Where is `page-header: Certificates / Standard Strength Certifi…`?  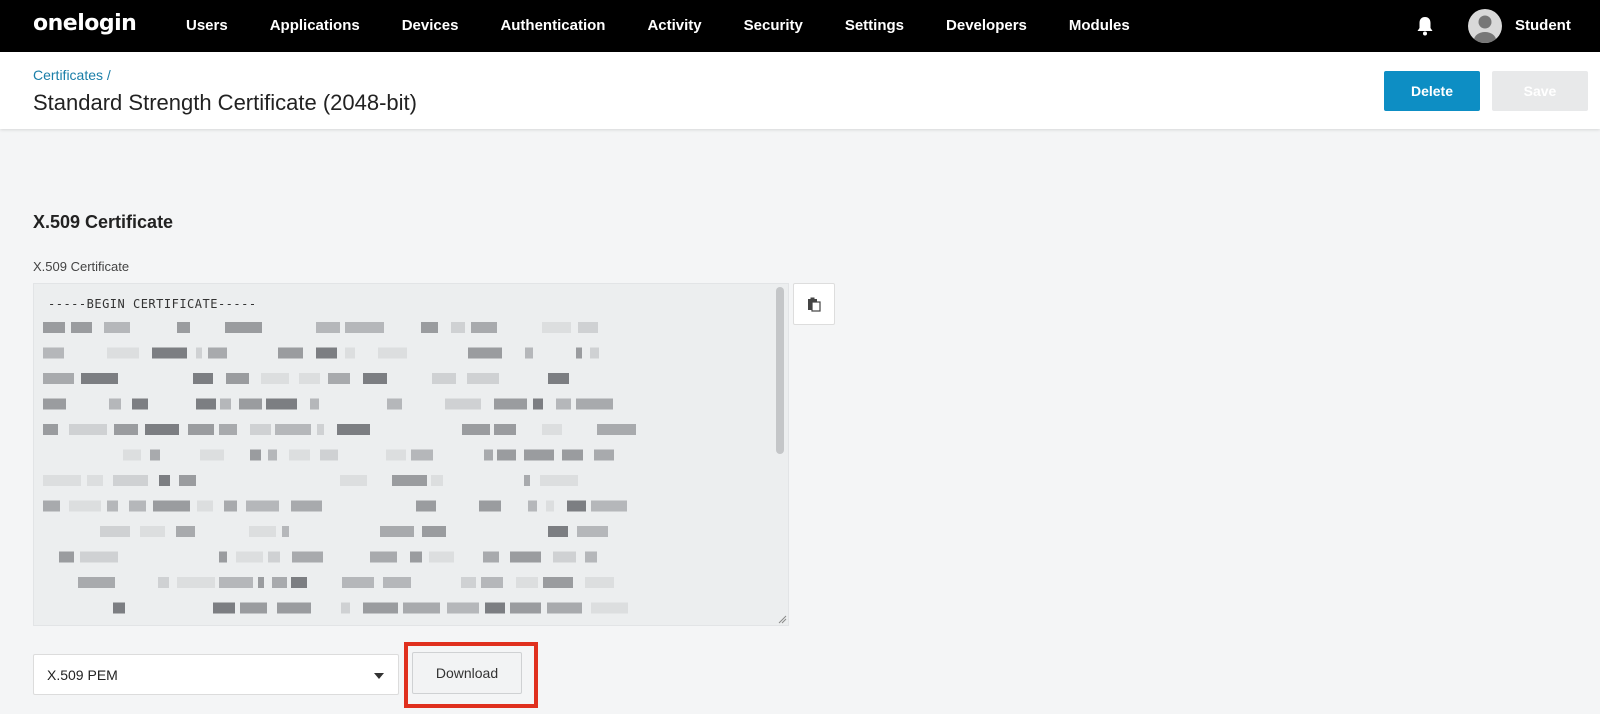 page-header: Certificates / Standard Strength Certifi… is located at coordinates (800, 90).